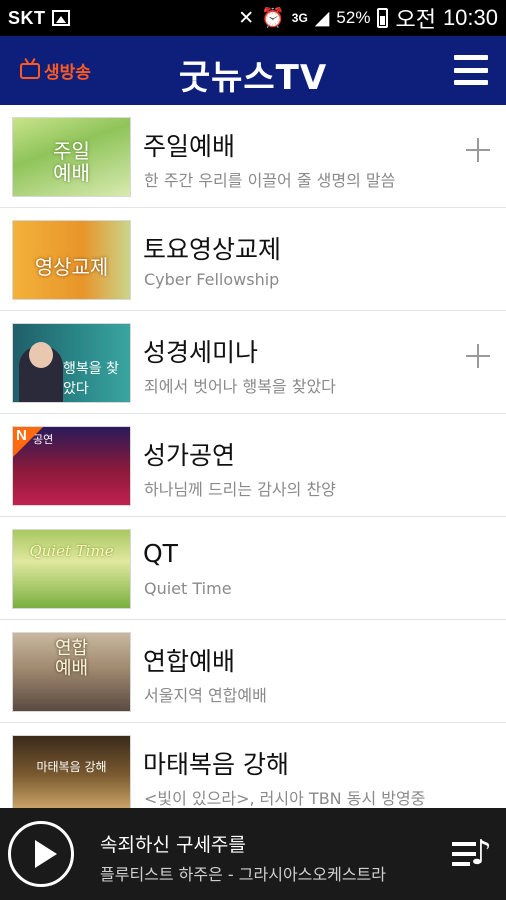 This screenshot has width=506, height=900. I want to click on program-subtitle: 하나님께 드리는 감사의 찬양, so click(240, 489).